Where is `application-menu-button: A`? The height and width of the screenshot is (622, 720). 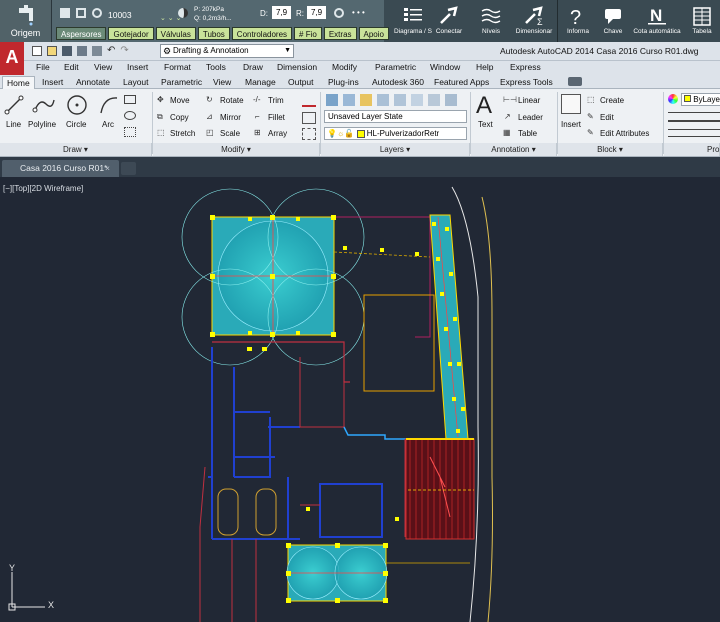
application-menu-button: A is located at coordinates (12, 58).